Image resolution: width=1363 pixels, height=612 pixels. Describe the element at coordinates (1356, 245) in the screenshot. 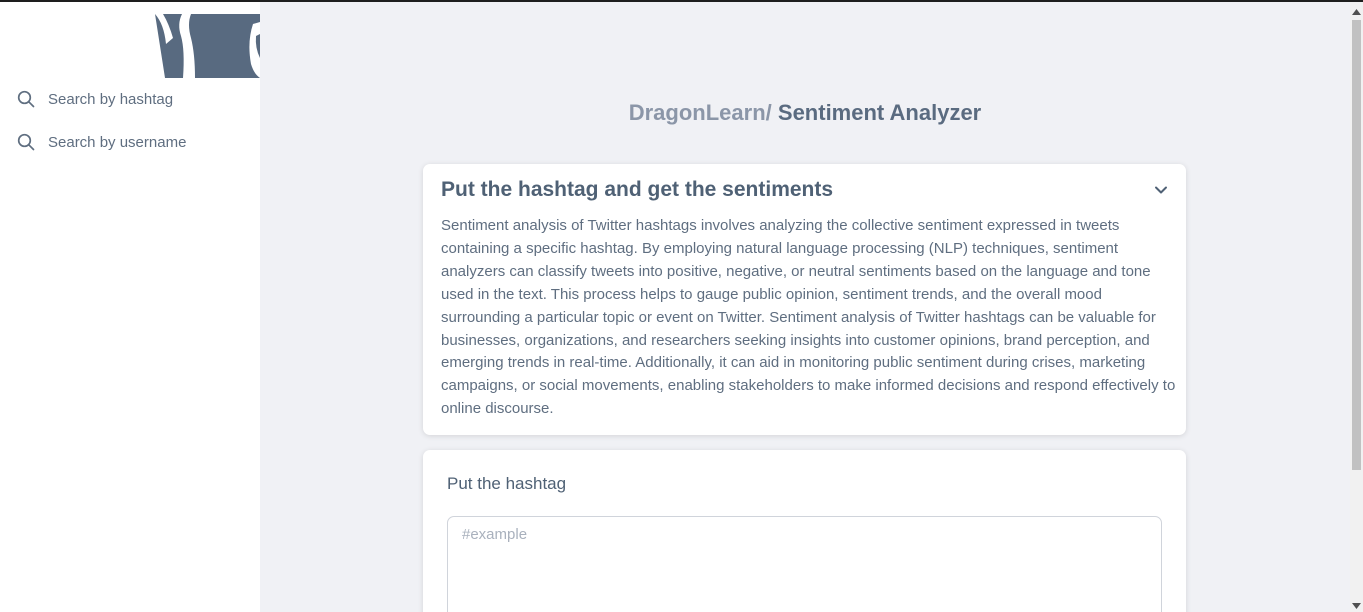

I see `scrollbar-thumb` at that location.